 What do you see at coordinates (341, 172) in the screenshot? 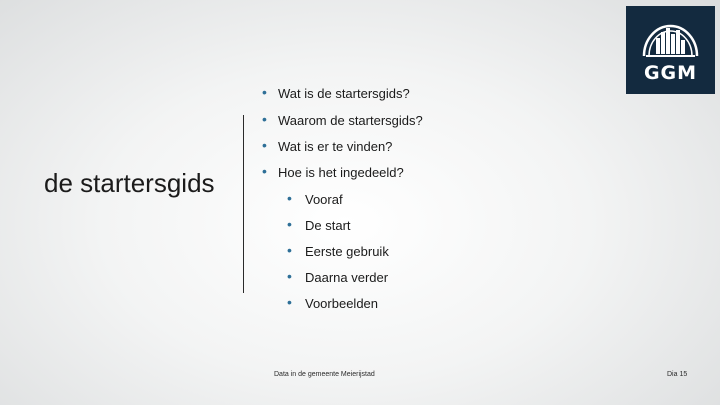
I see `bullet-text: Hoe is het ingedeeld?` at bounding box center [341, 172].